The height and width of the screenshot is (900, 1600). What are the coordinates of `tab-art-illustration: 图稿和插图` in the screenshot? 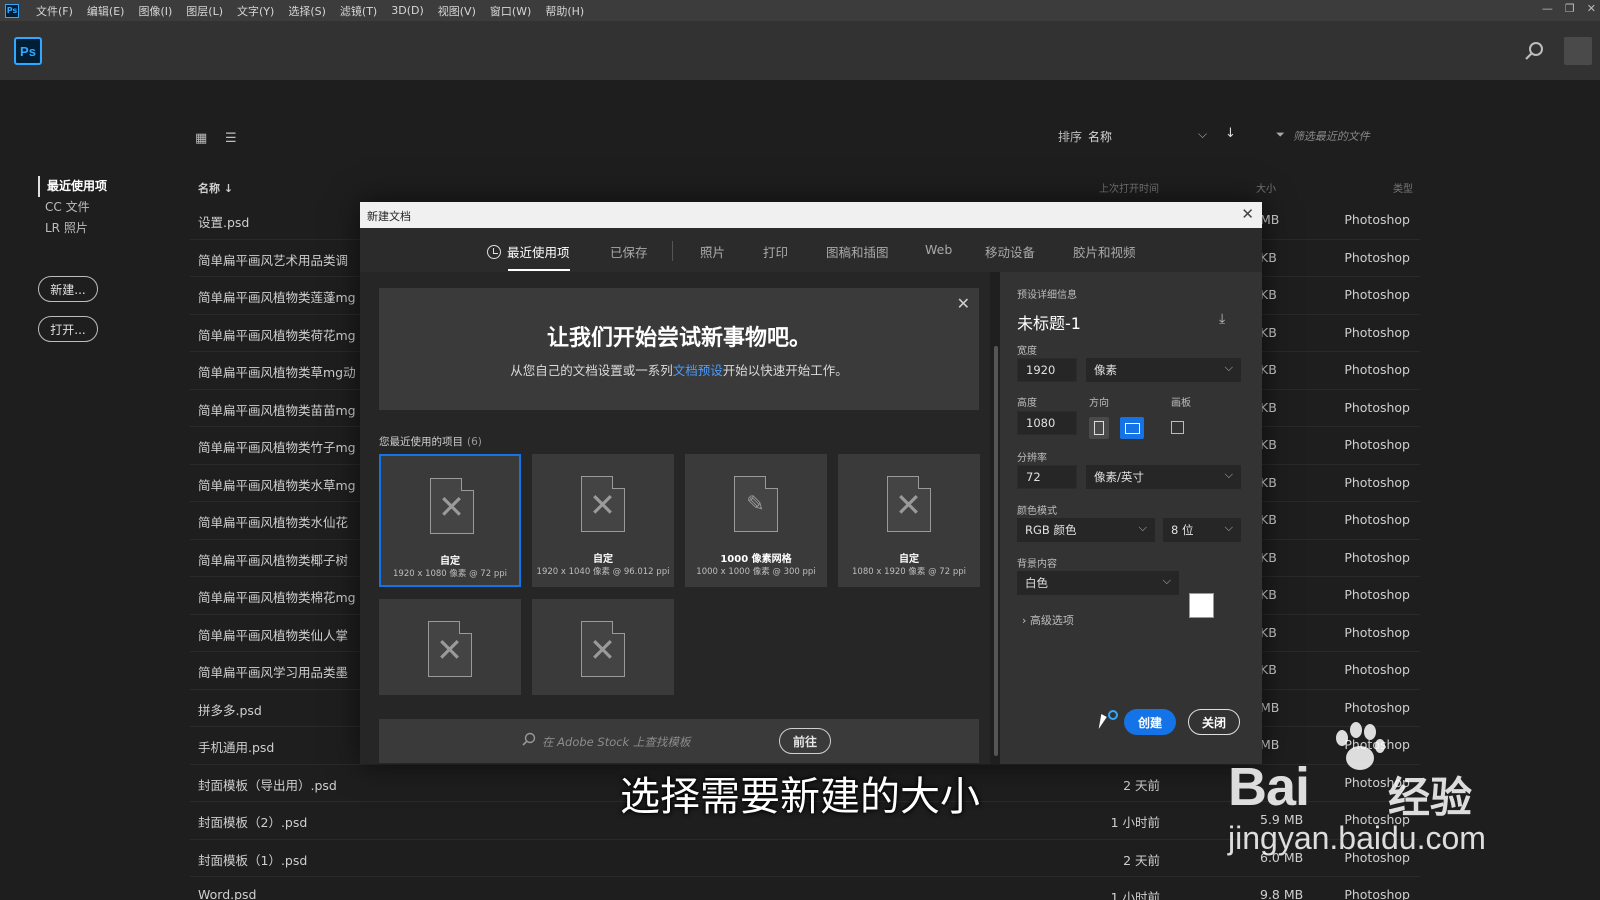 It's located at (857, 251).